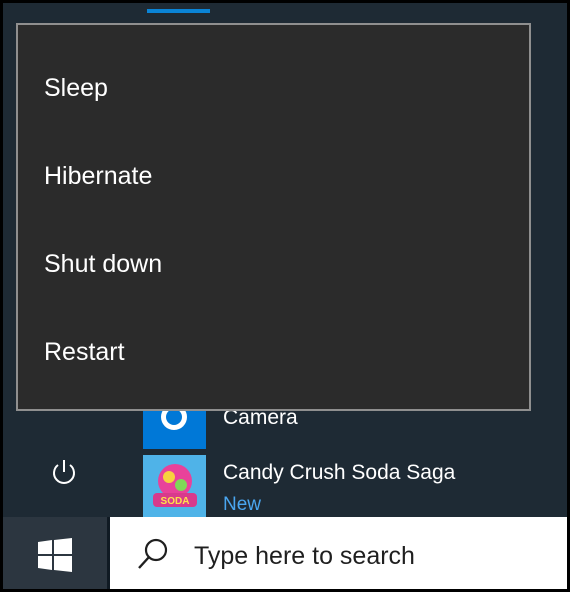 The image size is (570, 592). I want to click on search-box: Type here to search, so click(338, 553).